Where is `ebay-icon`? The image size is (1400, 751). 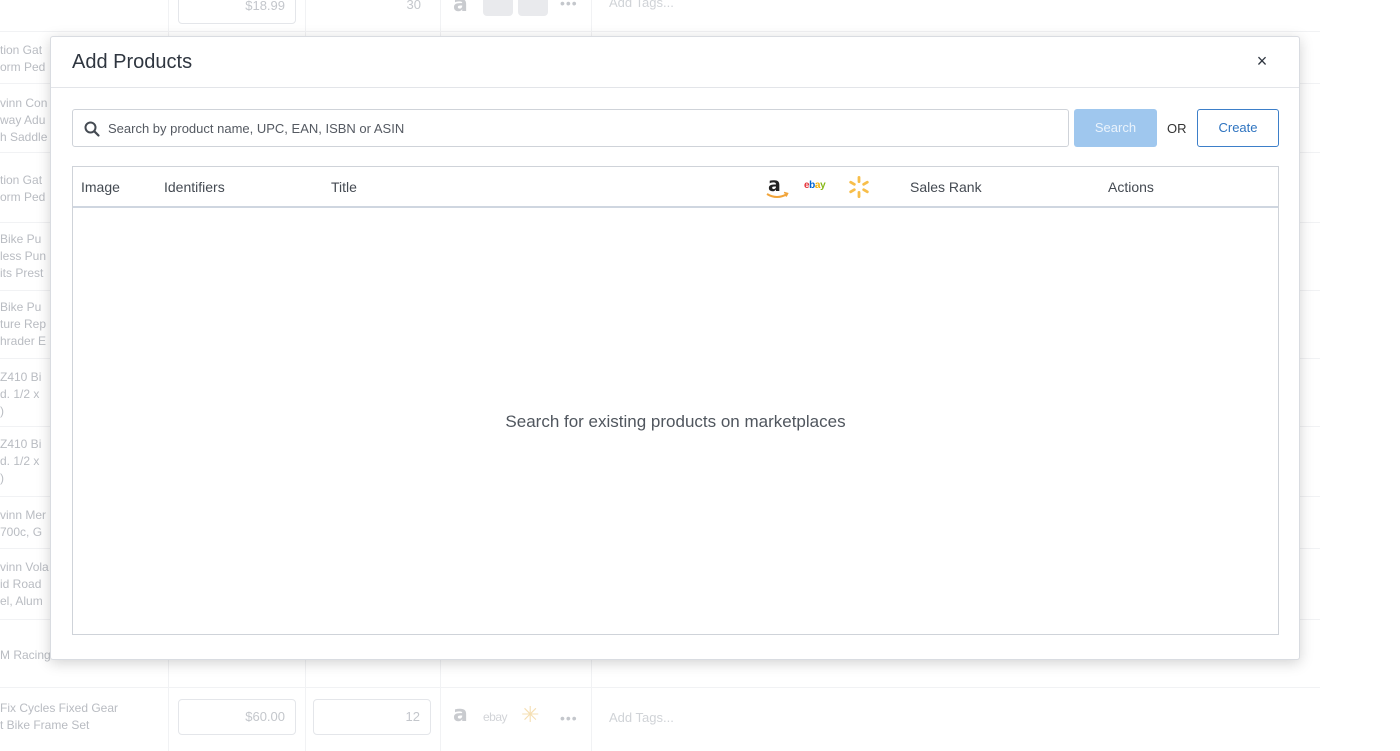 ebay-icon is located at coordinates (498, 8).